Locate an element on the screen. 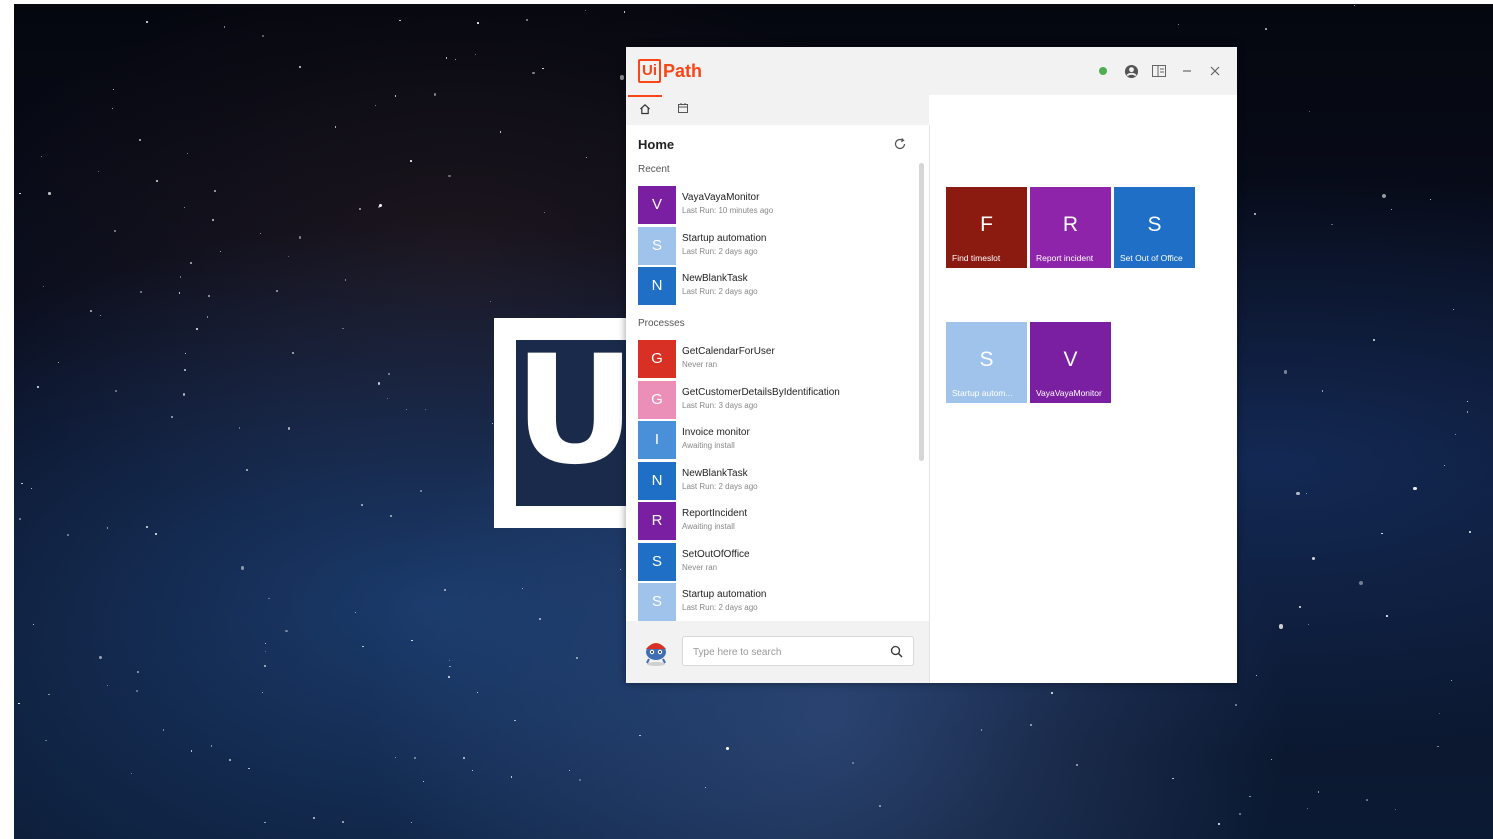 The width and height of the screenshot is (1493, 839). scrollbar is located at coordinates (921, 312).